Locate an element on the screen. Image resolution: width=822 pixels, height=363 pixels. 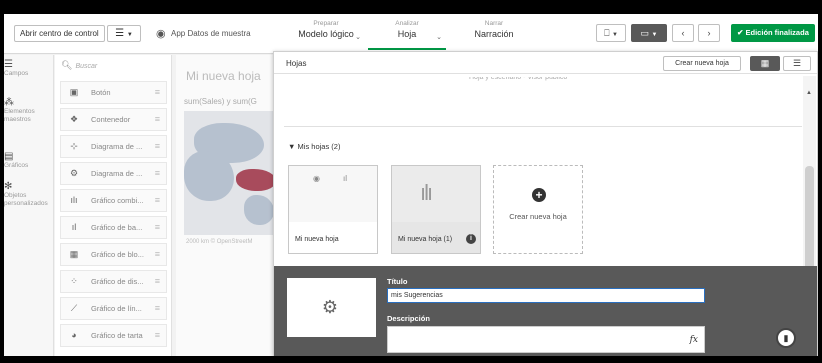
asset-item: ▣ Botón ≡ is located at coordinates (113, 92).